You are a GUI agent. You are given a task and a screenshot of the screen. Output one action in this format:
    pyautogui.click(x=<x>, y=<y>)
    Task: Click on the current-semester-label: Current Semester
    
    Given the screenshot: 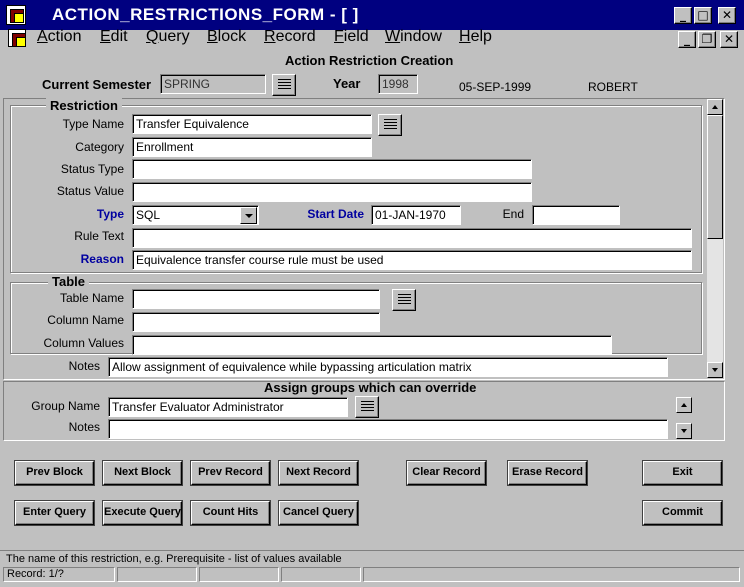 What is the action you would take?
    pyautogui.click(x=97, y=84)
    